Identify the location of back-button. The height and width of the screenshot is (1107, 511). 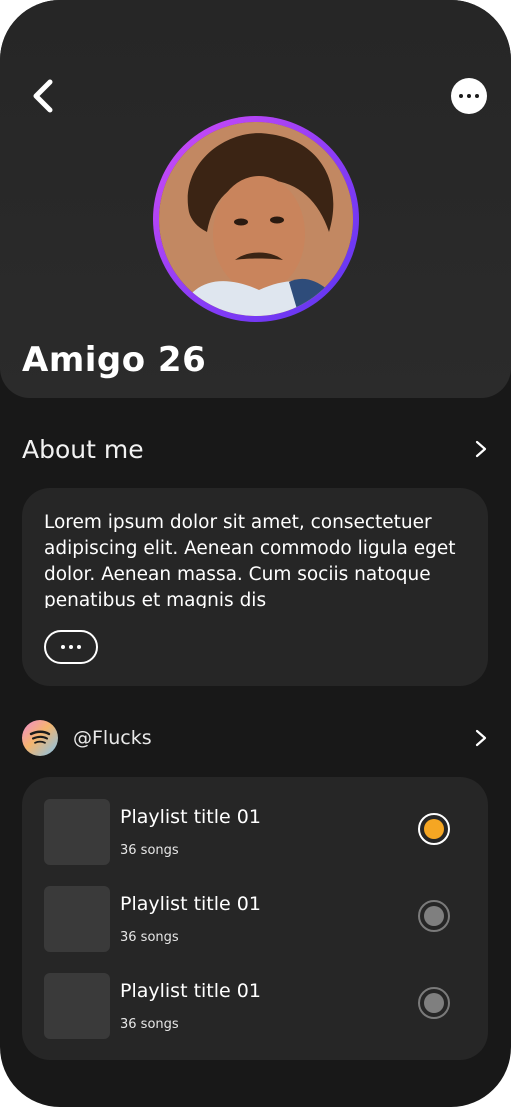
(45, 96).